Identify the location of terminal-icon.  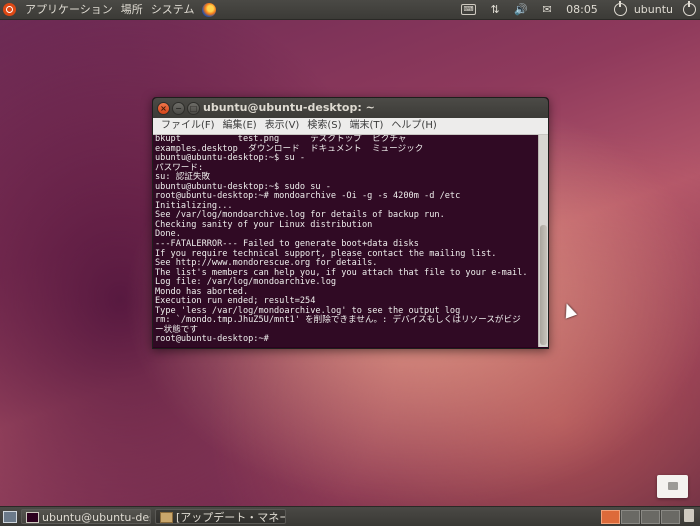
(32, 517).